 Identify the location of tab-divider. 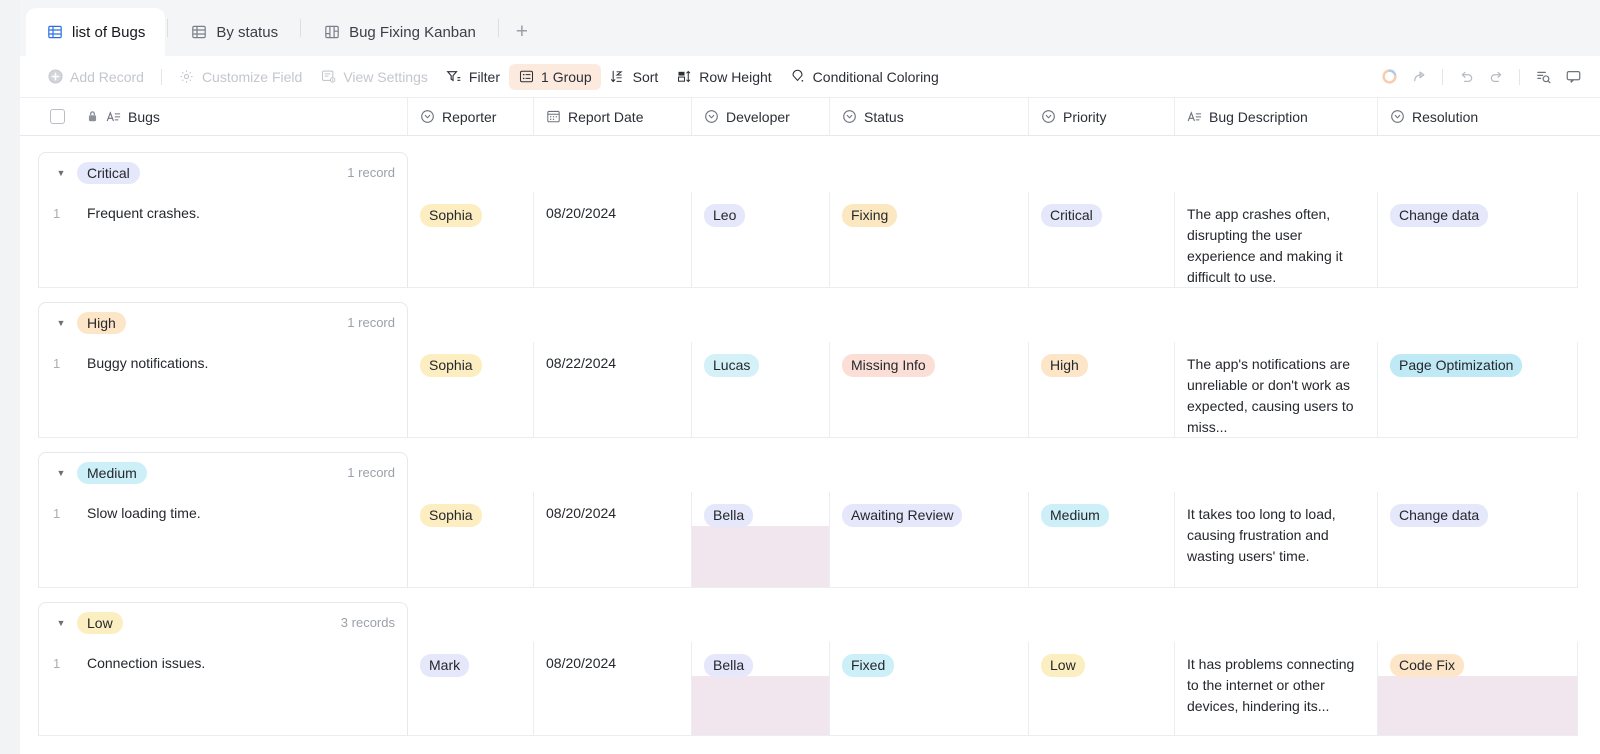
(498, 28).